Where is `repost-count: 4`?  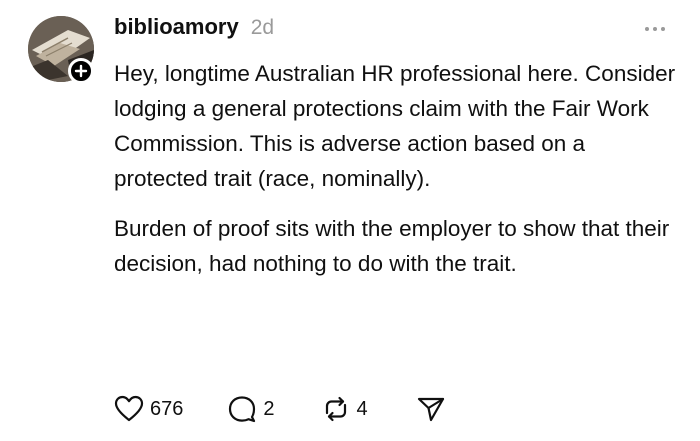
repost-count: 4 is located at coordinates (362, 408).